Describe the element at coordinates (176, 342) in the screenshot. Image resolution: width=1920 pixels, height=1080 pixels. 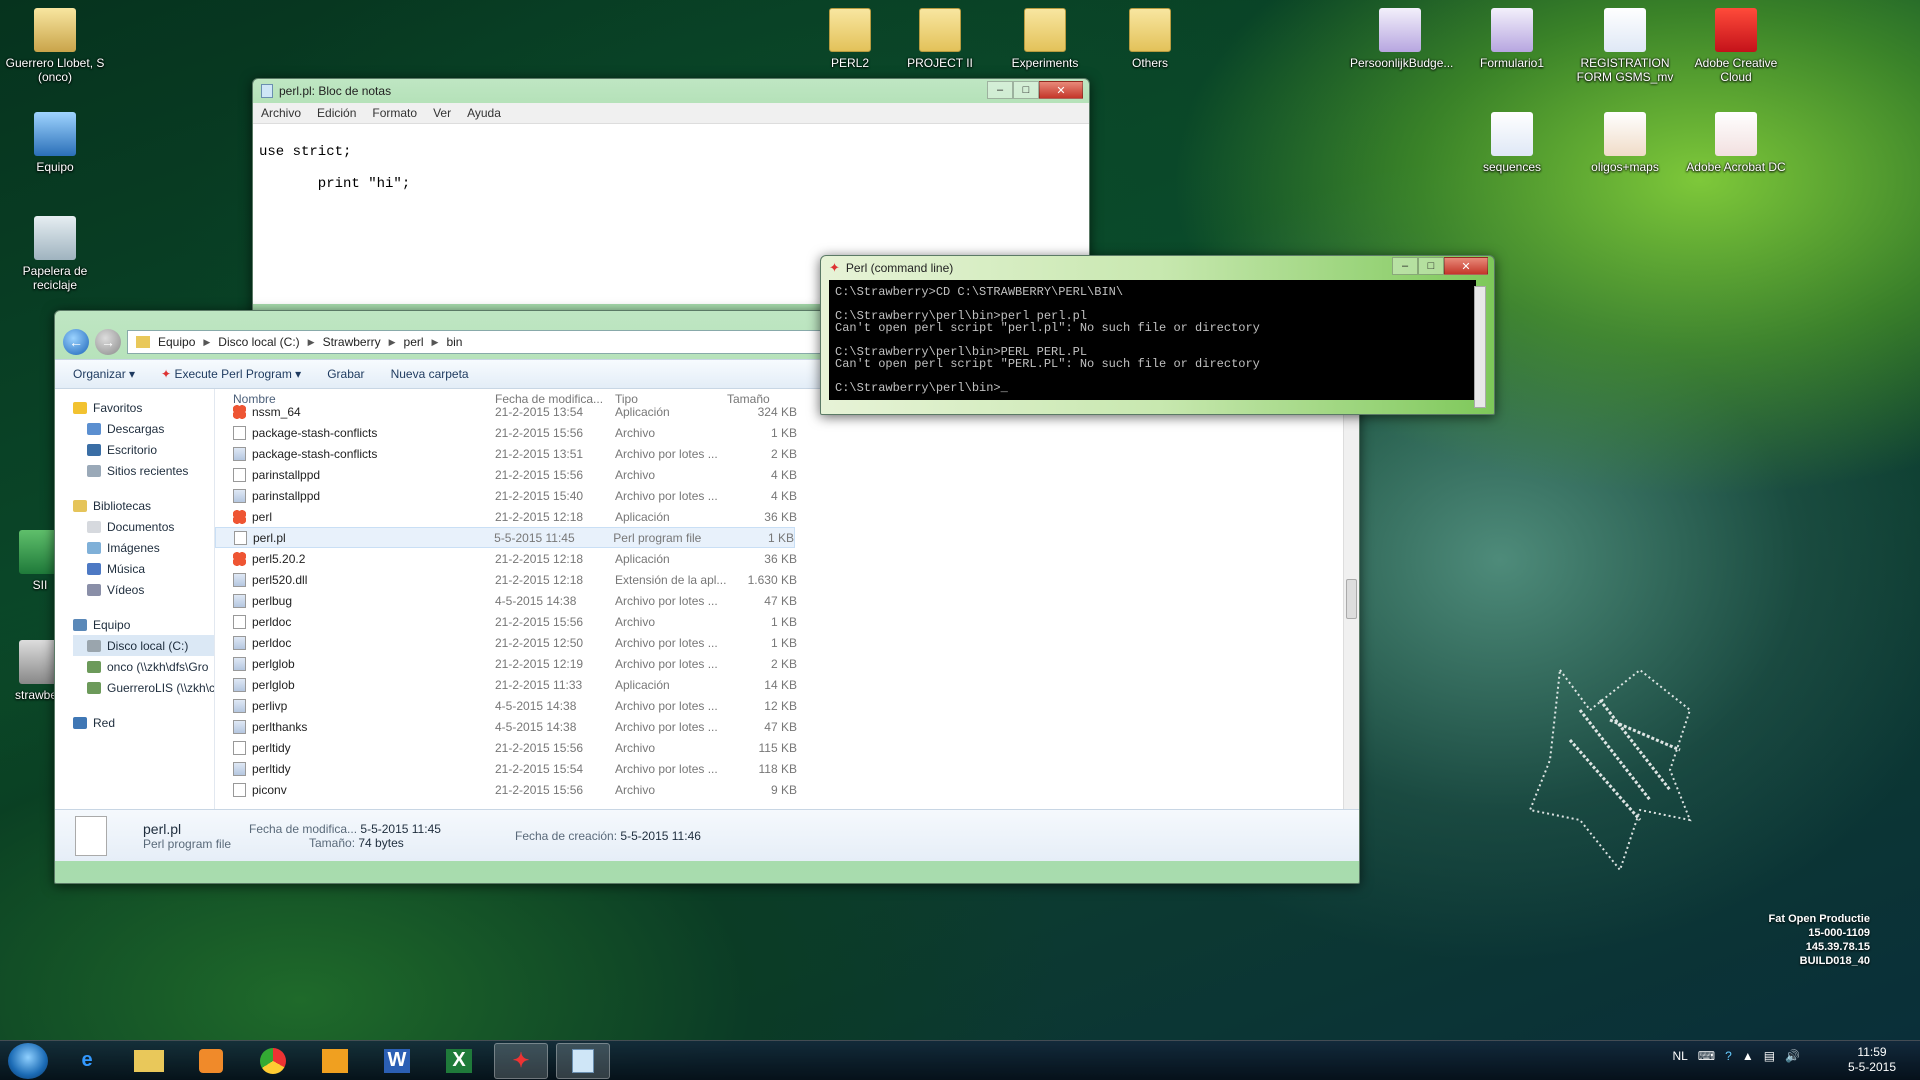
I see `breadcrumb-equipo: Equipo` at that location.